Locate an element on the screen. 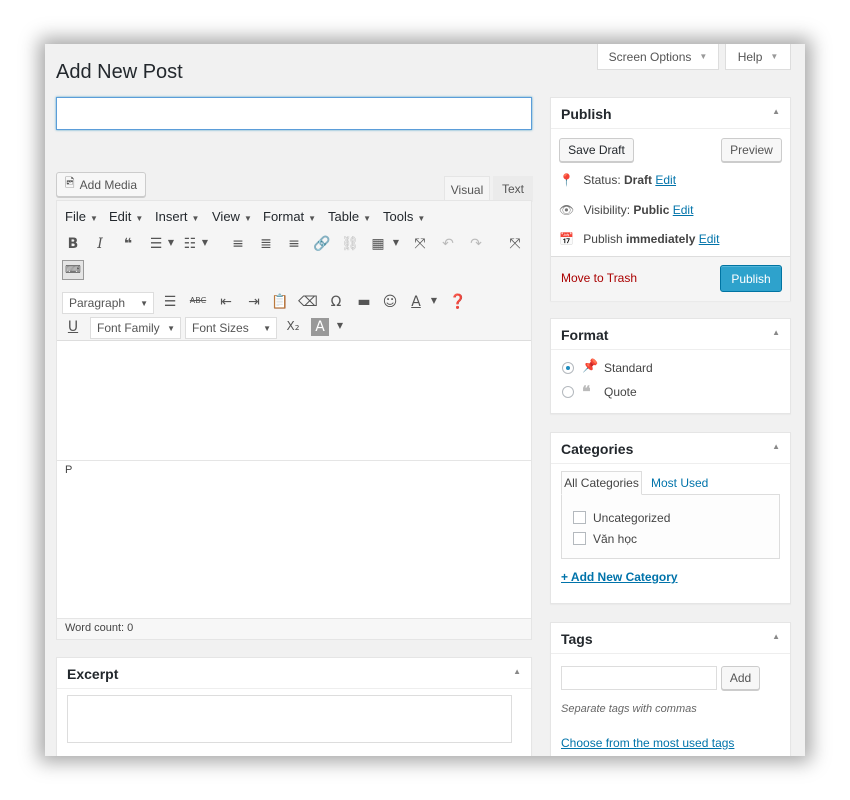 The width and height of the screenshot is (850, 800). preview-button: Preview is located at coordinates (751, 150).